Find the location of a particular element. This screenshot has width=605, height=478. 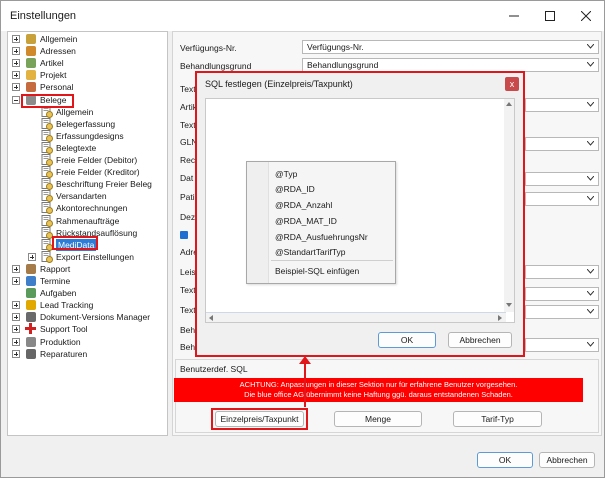

menu-item-rda-anzahl: @RDA_Anzahl is located at coordinates (303, 205).